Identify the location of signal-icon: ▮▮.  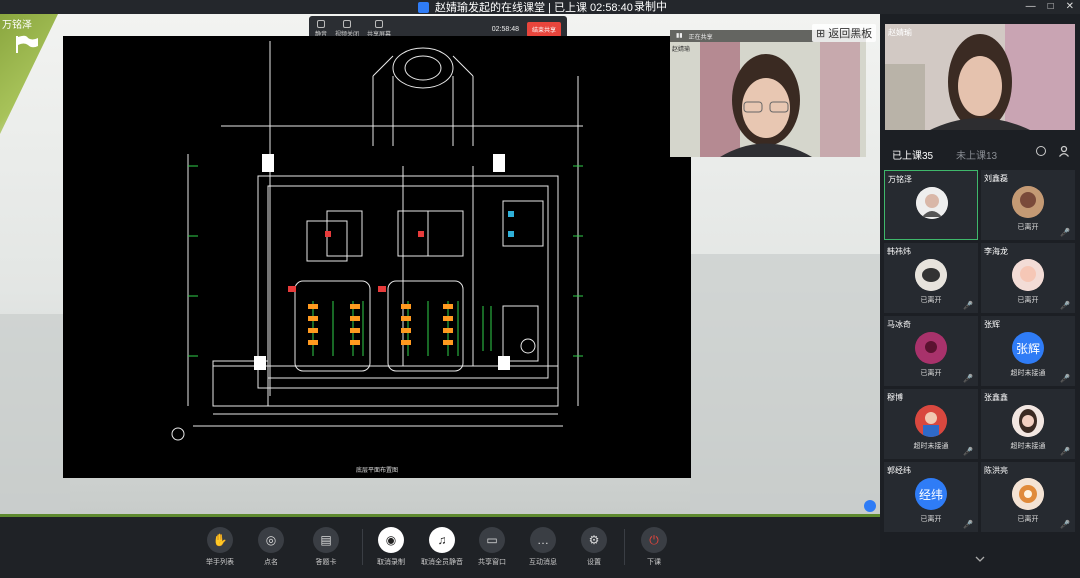
(679, 36).